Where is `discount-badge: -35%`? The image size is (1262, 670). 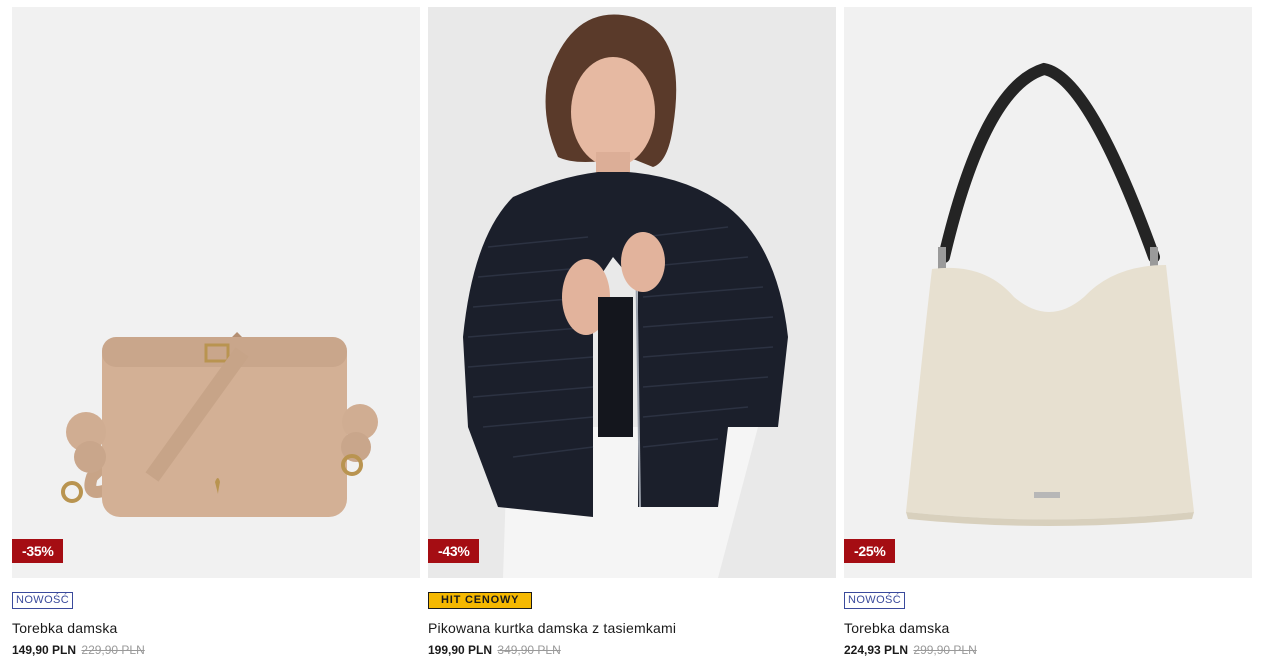 discount-badge: -35% is located at coordinates (38, 551).